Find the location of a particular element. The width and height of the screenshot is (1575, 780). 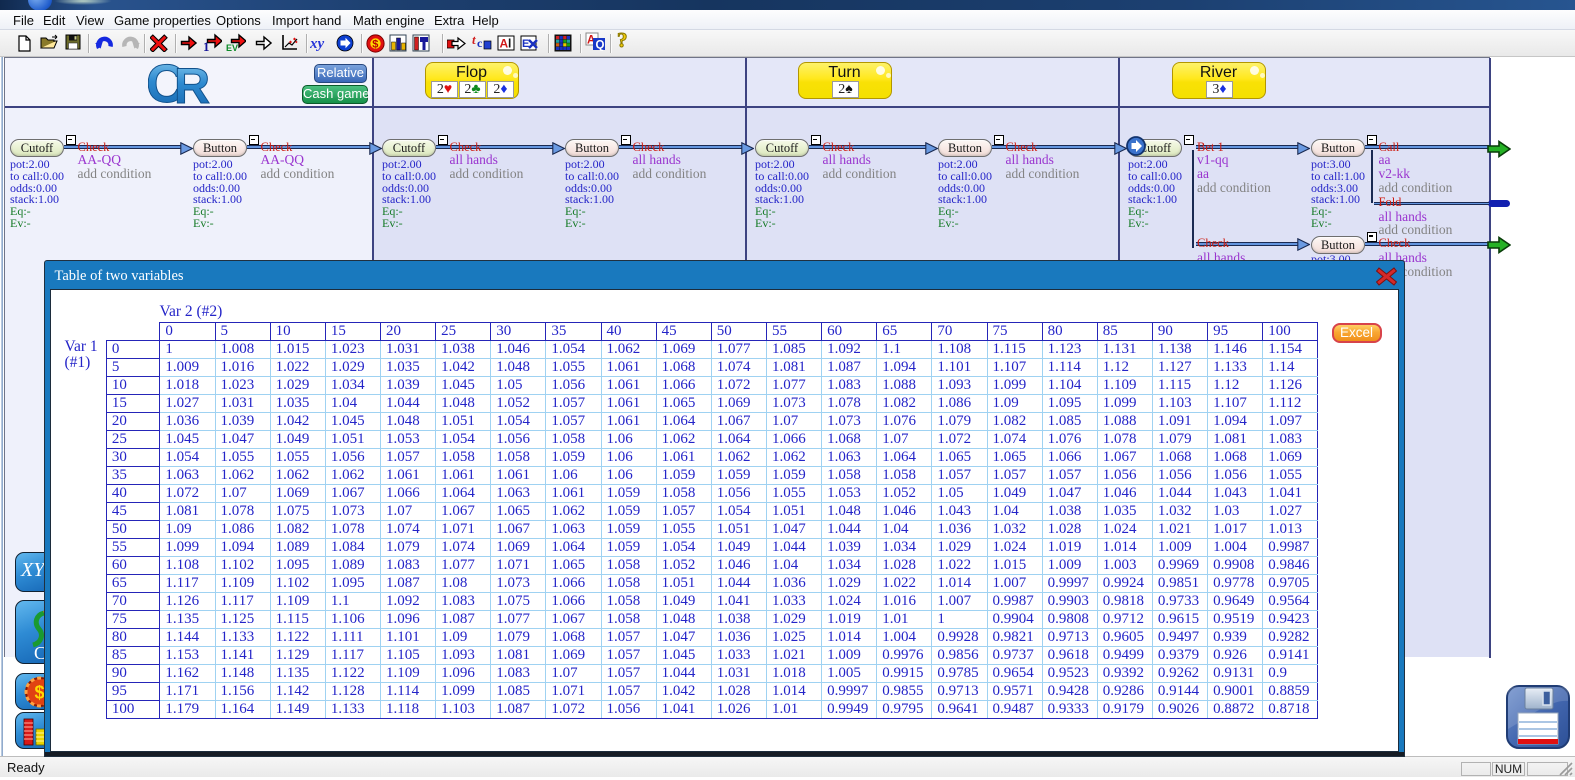

svg-text: xy is located at coordinates (317, 44).